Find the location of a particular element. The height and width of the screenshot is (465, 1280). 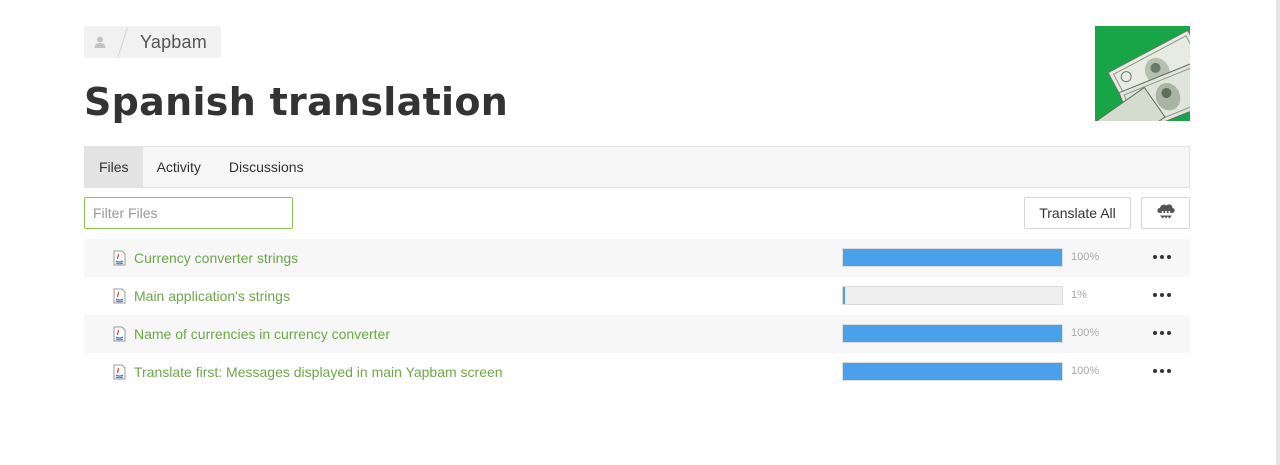

cloud-download-icon is located at coordinates (1166, 213).